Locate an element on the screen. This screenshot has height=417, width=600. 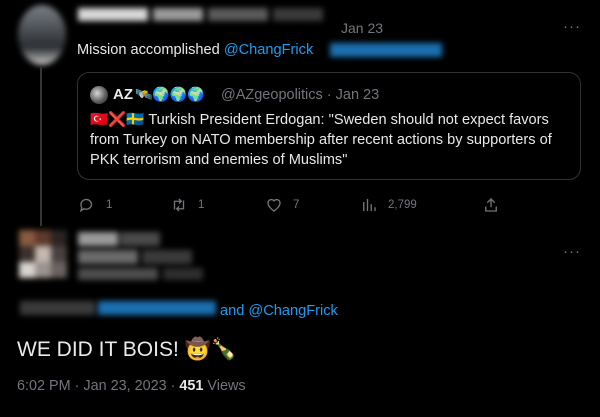
tweet-text: Mission accomplished @ChangFrick is located at coordinates (195, 50).